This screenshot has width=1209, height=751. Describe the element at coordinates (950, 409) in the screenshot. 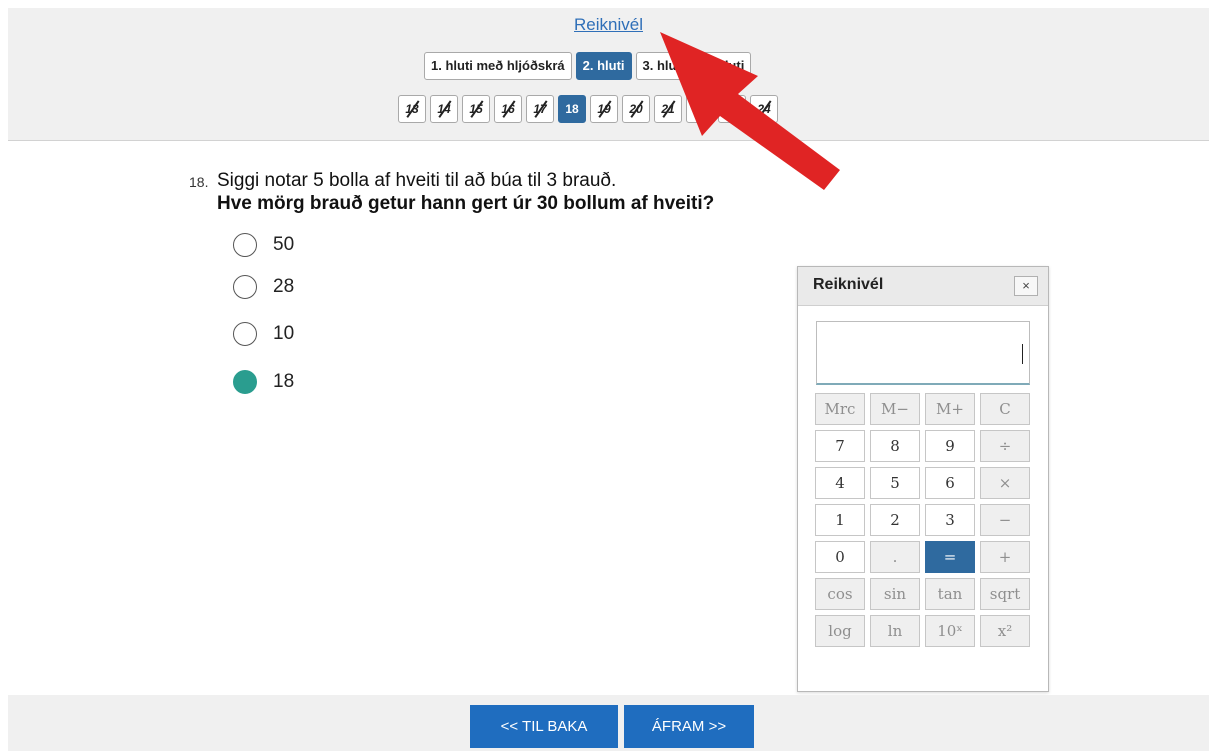

I see `calc-key: M+` at that location.